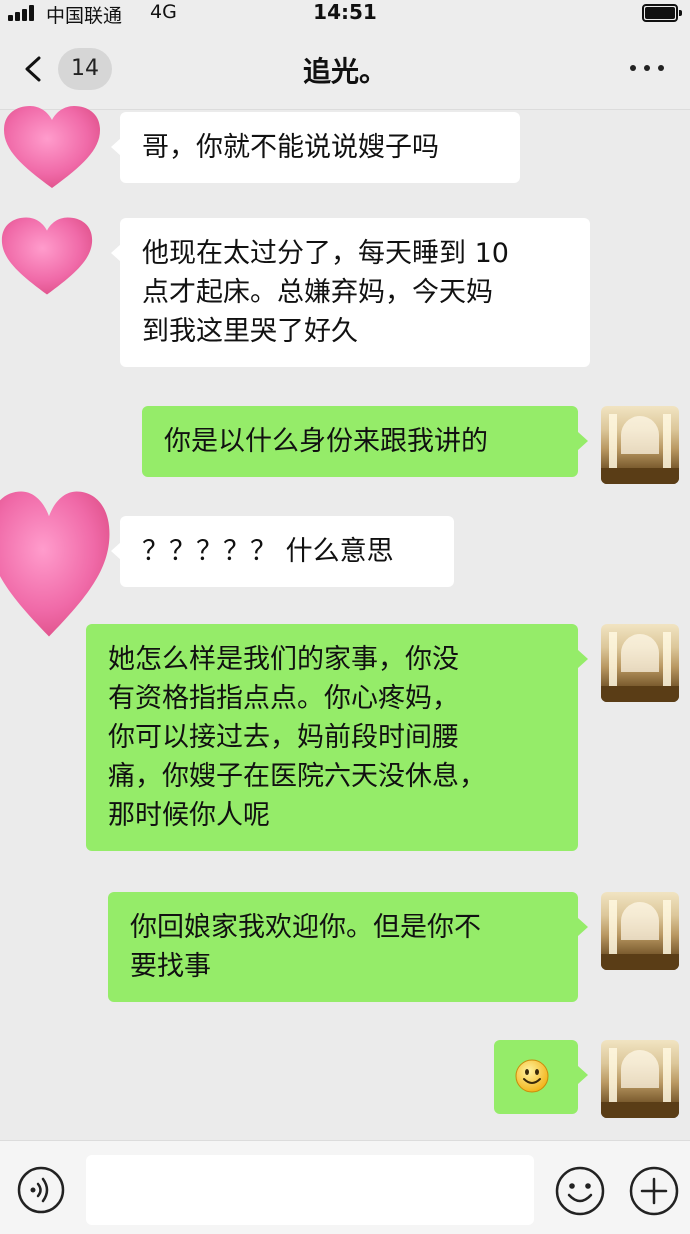 The image size is (690, 1234). I want to click on plus-icon, so click(654, 1191).